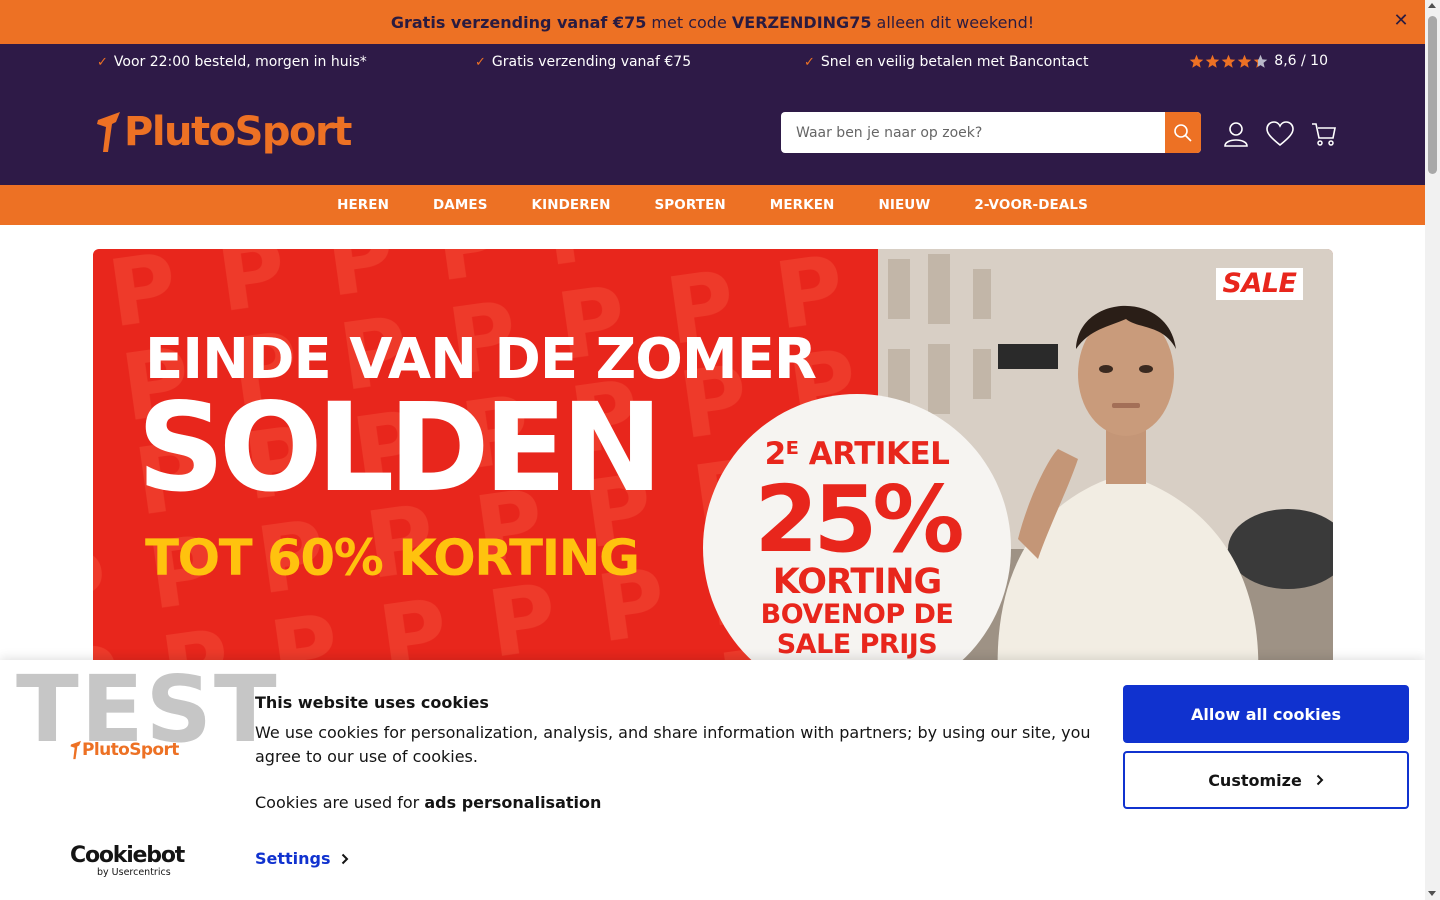 The image size is (1440, 900). Describe the element at coordinates (1432, 450) in the screenshot. I see `page-scrollbar` at that location.